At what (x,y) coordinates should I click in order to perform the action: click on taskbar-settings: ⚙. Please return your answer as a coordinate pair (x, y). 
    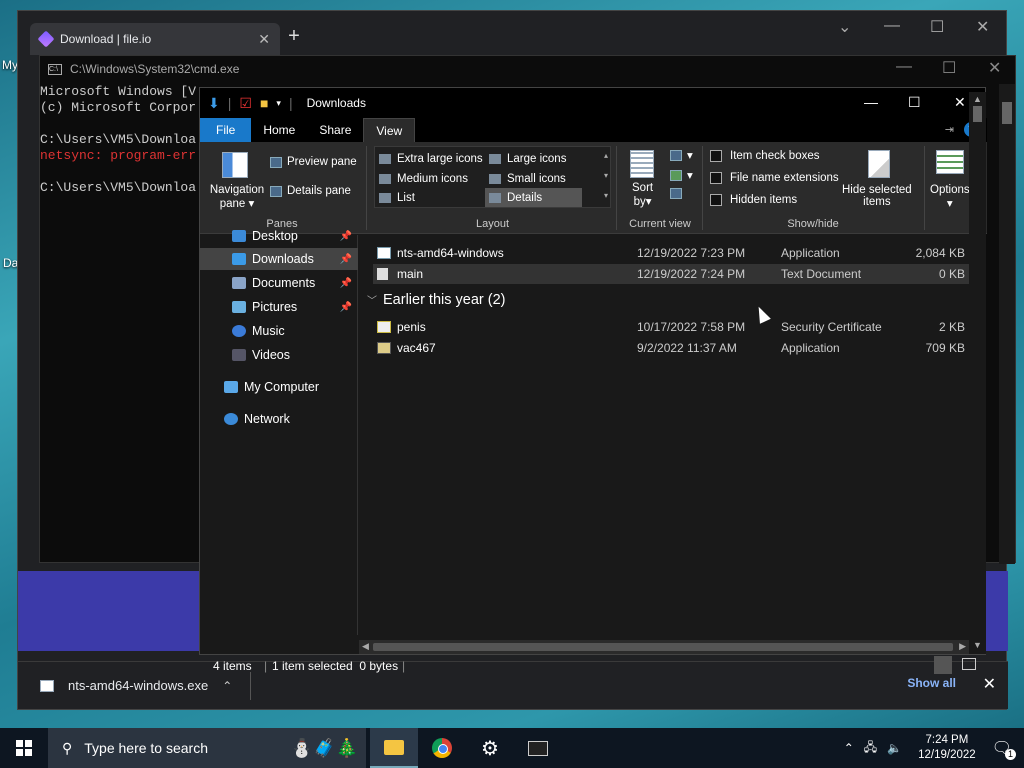
    Looking at the image, I should click on (490, 748).